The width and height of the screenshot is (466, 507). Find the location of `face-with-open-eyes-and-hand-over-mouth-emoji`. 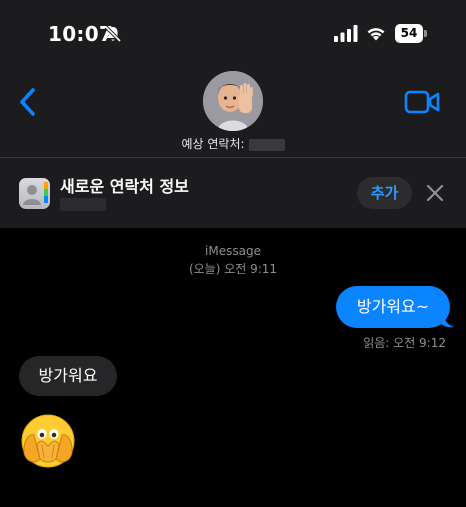

face-with-open-eyes-and-hand-over-mouth-emoji is located at coordinates (48, 441).